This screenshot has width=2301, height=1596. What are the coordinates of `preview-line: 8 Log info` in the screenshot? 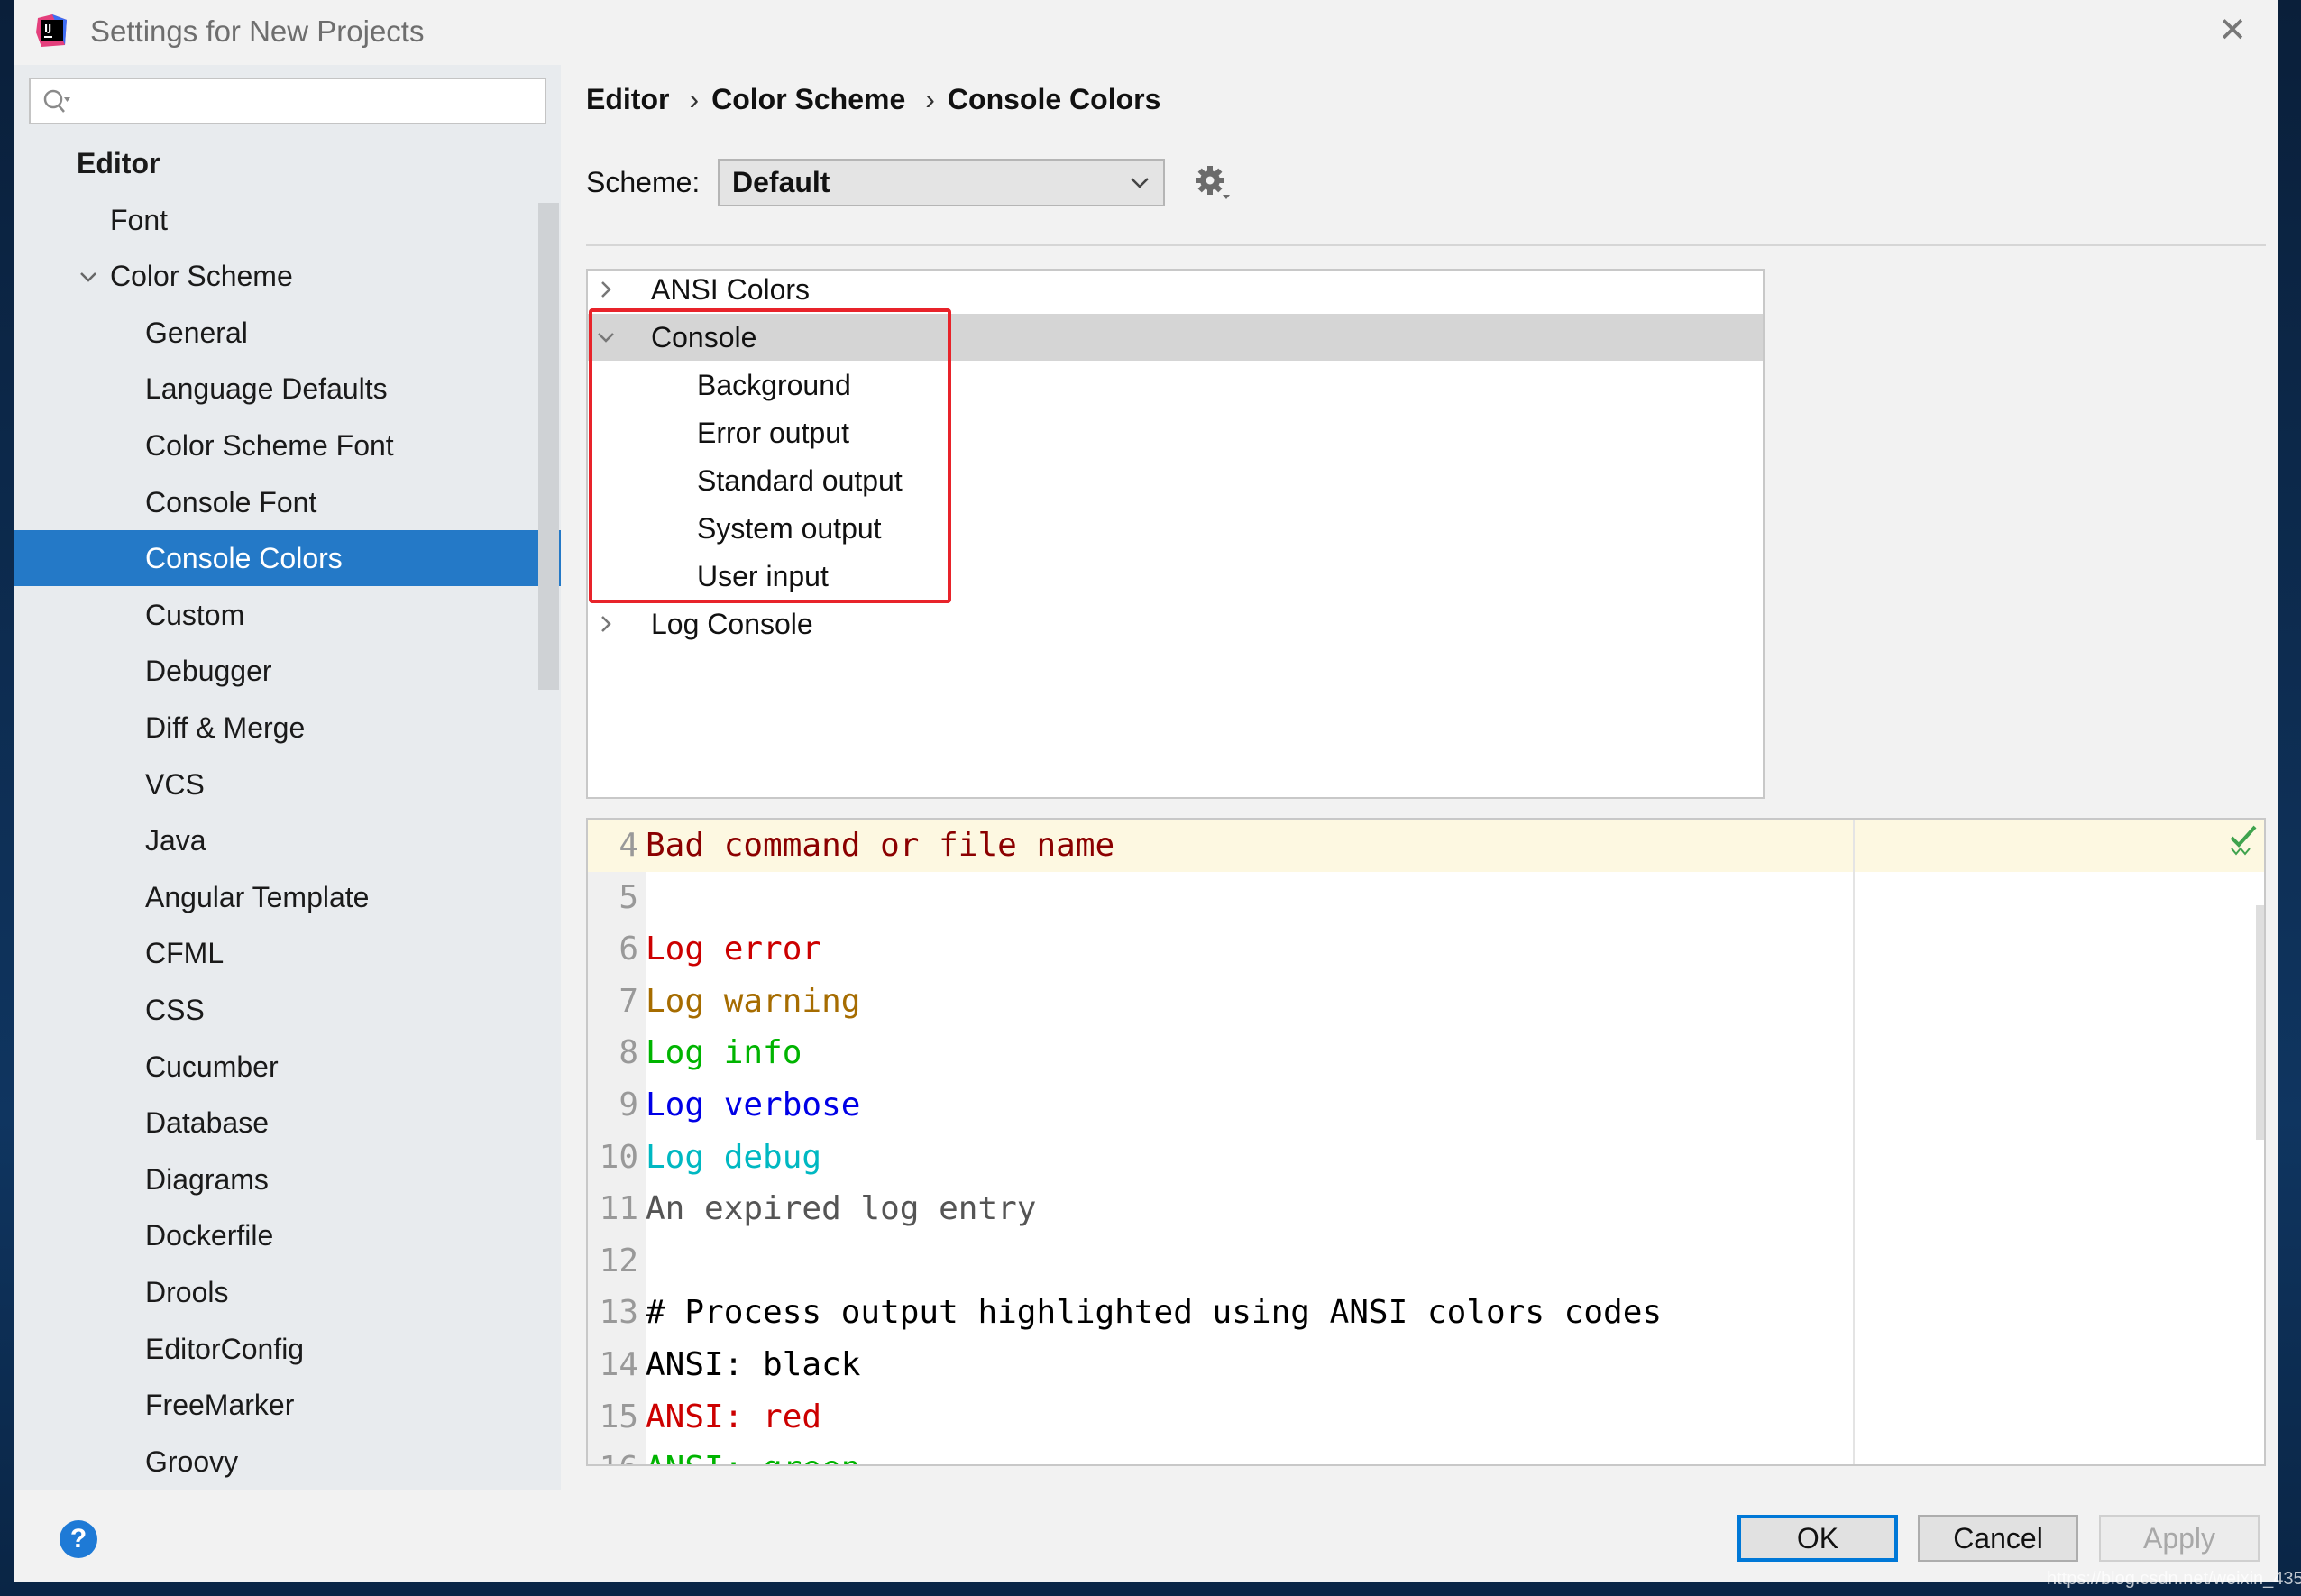 It's located at (695, 1053).